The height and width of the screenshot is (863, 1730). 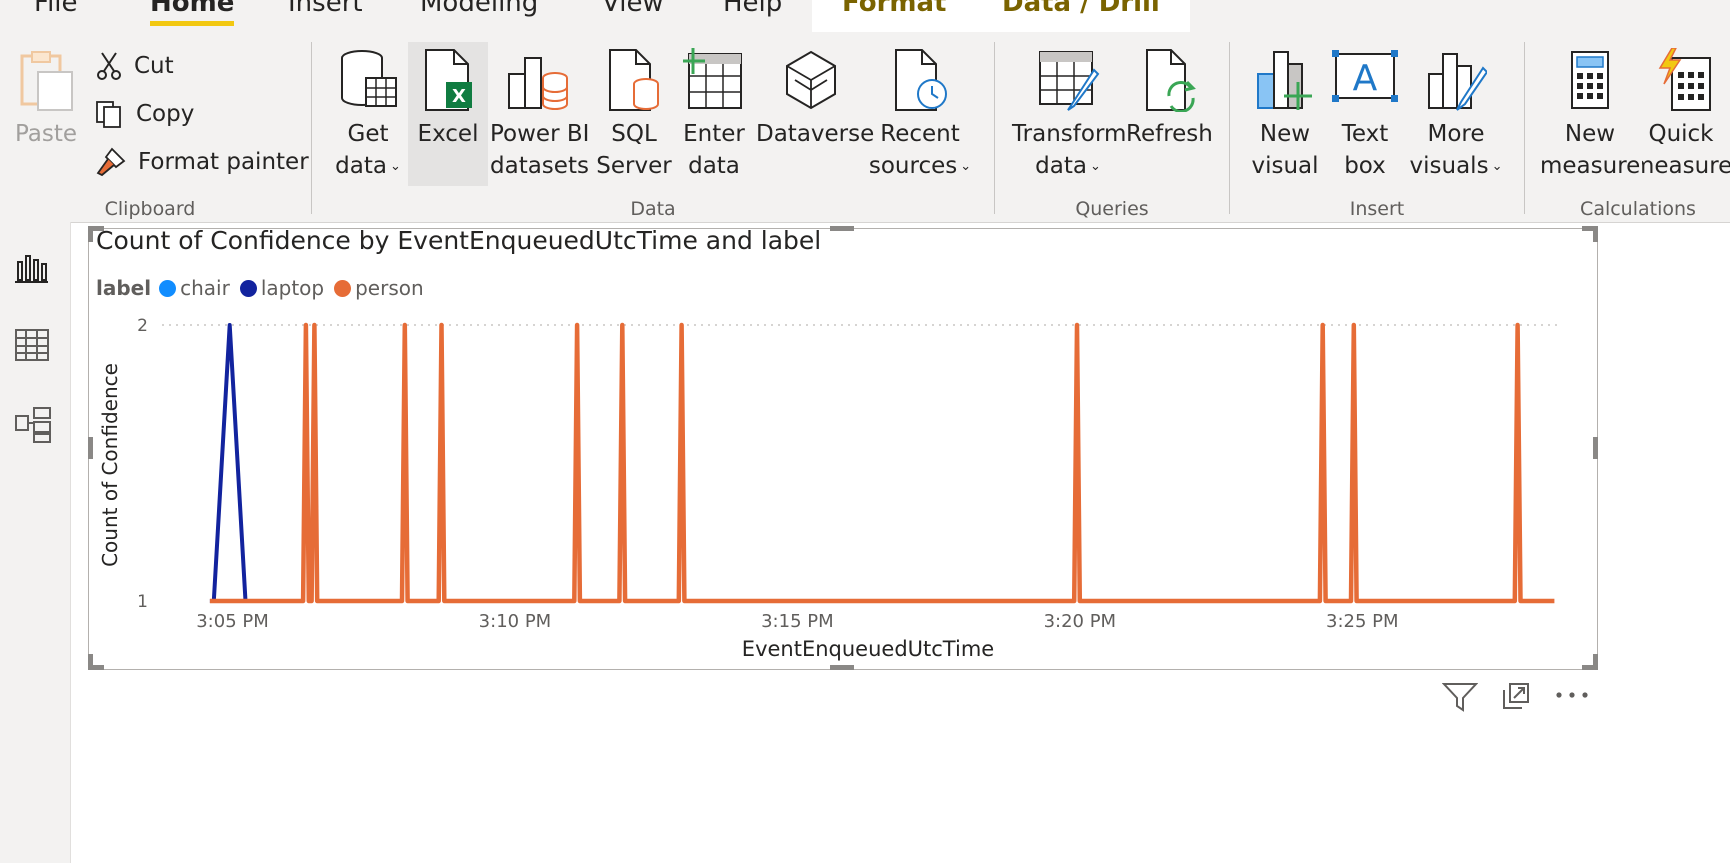 I want to click on focus-mode-icon, so click(x=1516, y=696).